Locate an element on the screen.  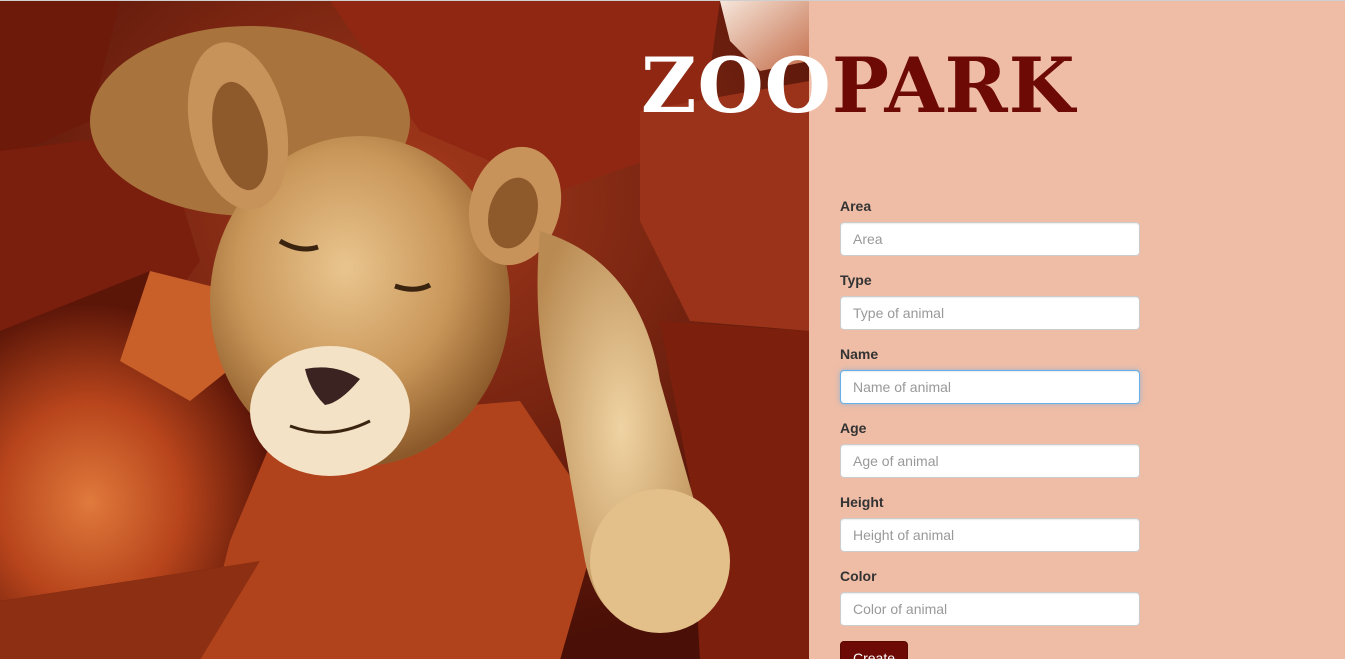
area-label: Area is located at coordinates (856, 206).